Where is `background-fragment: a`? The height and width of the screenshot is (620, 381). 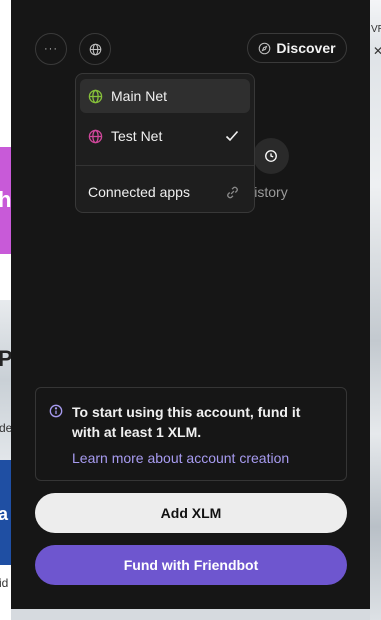
background-fragment: a is located at coordinates (4, 514).